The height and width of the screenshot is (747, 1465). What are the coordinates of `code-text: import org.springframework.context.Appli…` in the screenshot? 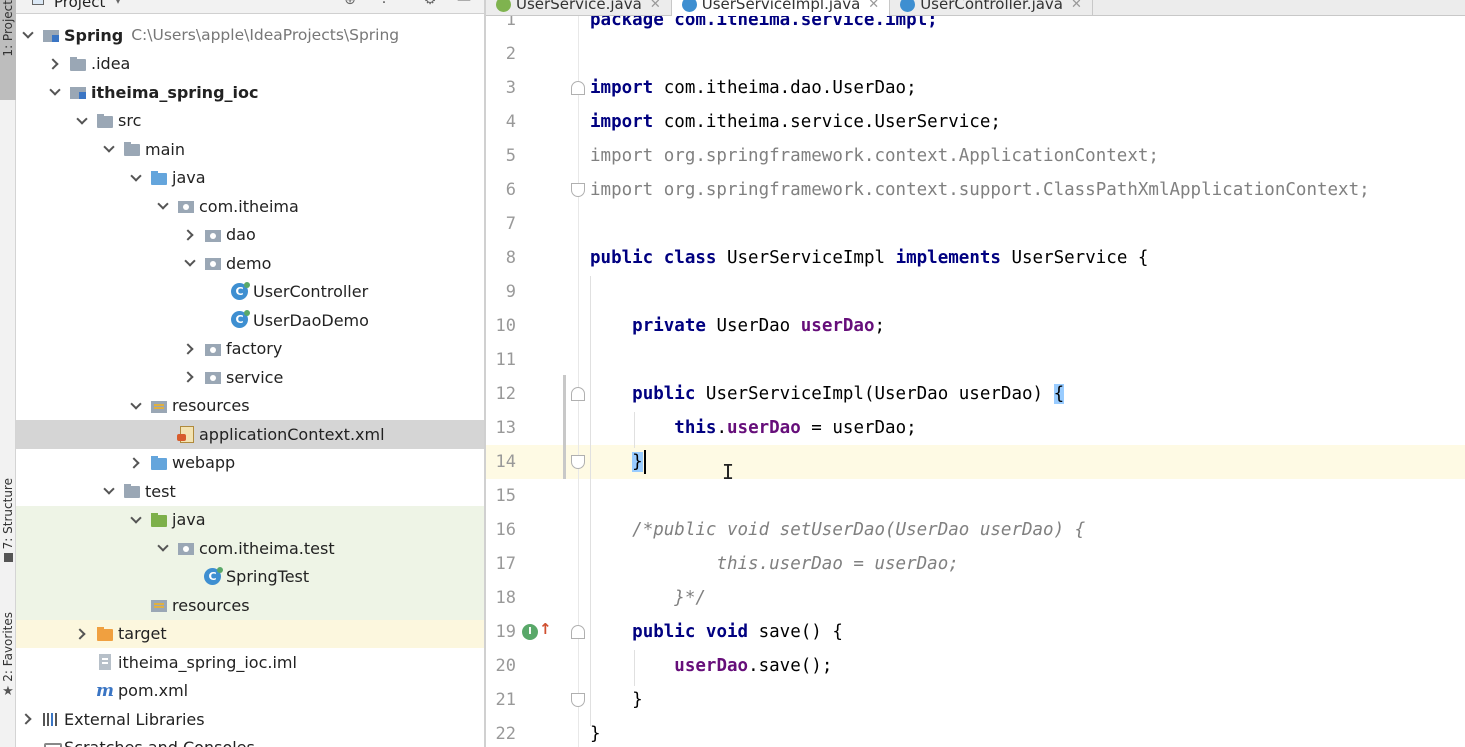 It's located at (874, 156).